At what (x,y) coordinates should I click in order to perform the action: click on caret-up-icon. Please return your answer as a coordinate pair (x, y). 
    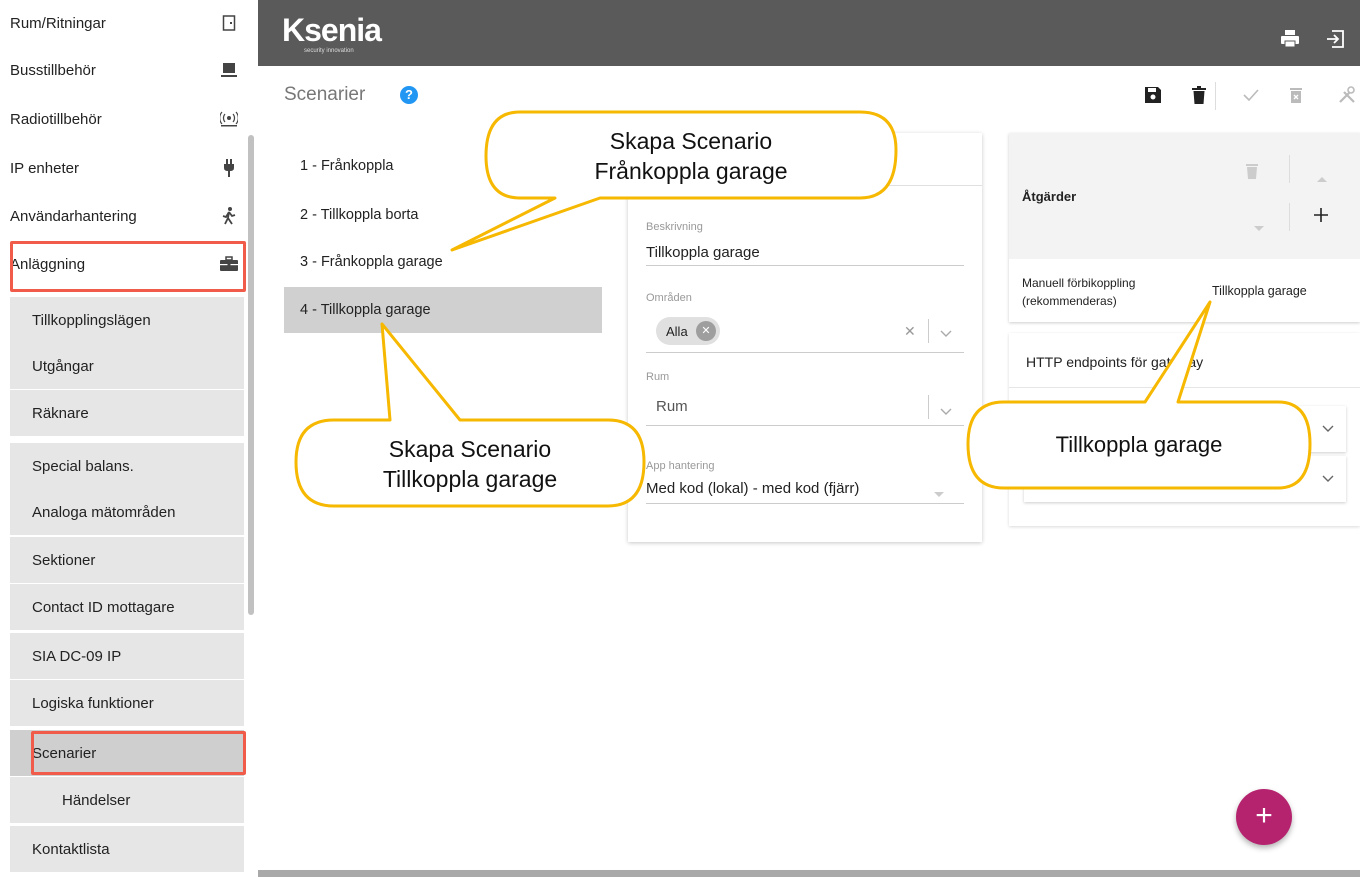
    Looking at the image, I should click on (1322, 178).